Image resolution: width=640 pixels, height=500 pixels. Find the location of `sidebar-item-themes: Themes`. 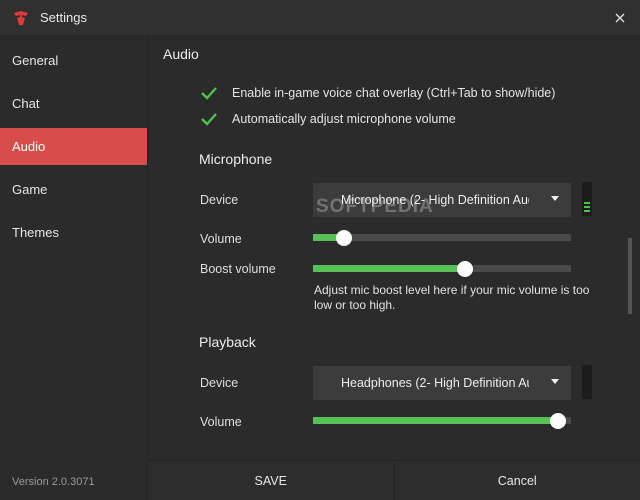

sidebar-item-themes: Themes is located at coordinates (73, 232).